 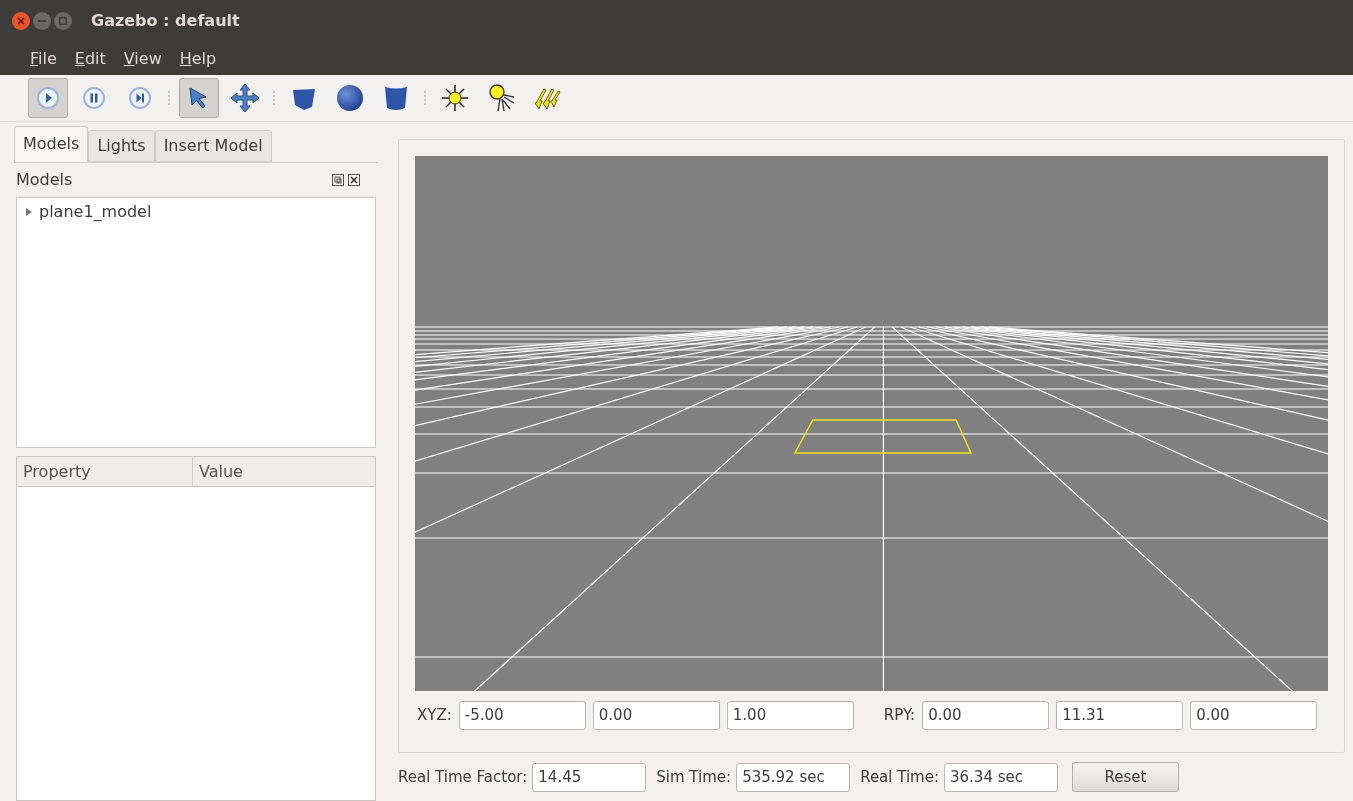 What do you see at coordinates (899, 777) in the screenshot?
I see `status-label: Real Time:` at bounding box center [899, 777].